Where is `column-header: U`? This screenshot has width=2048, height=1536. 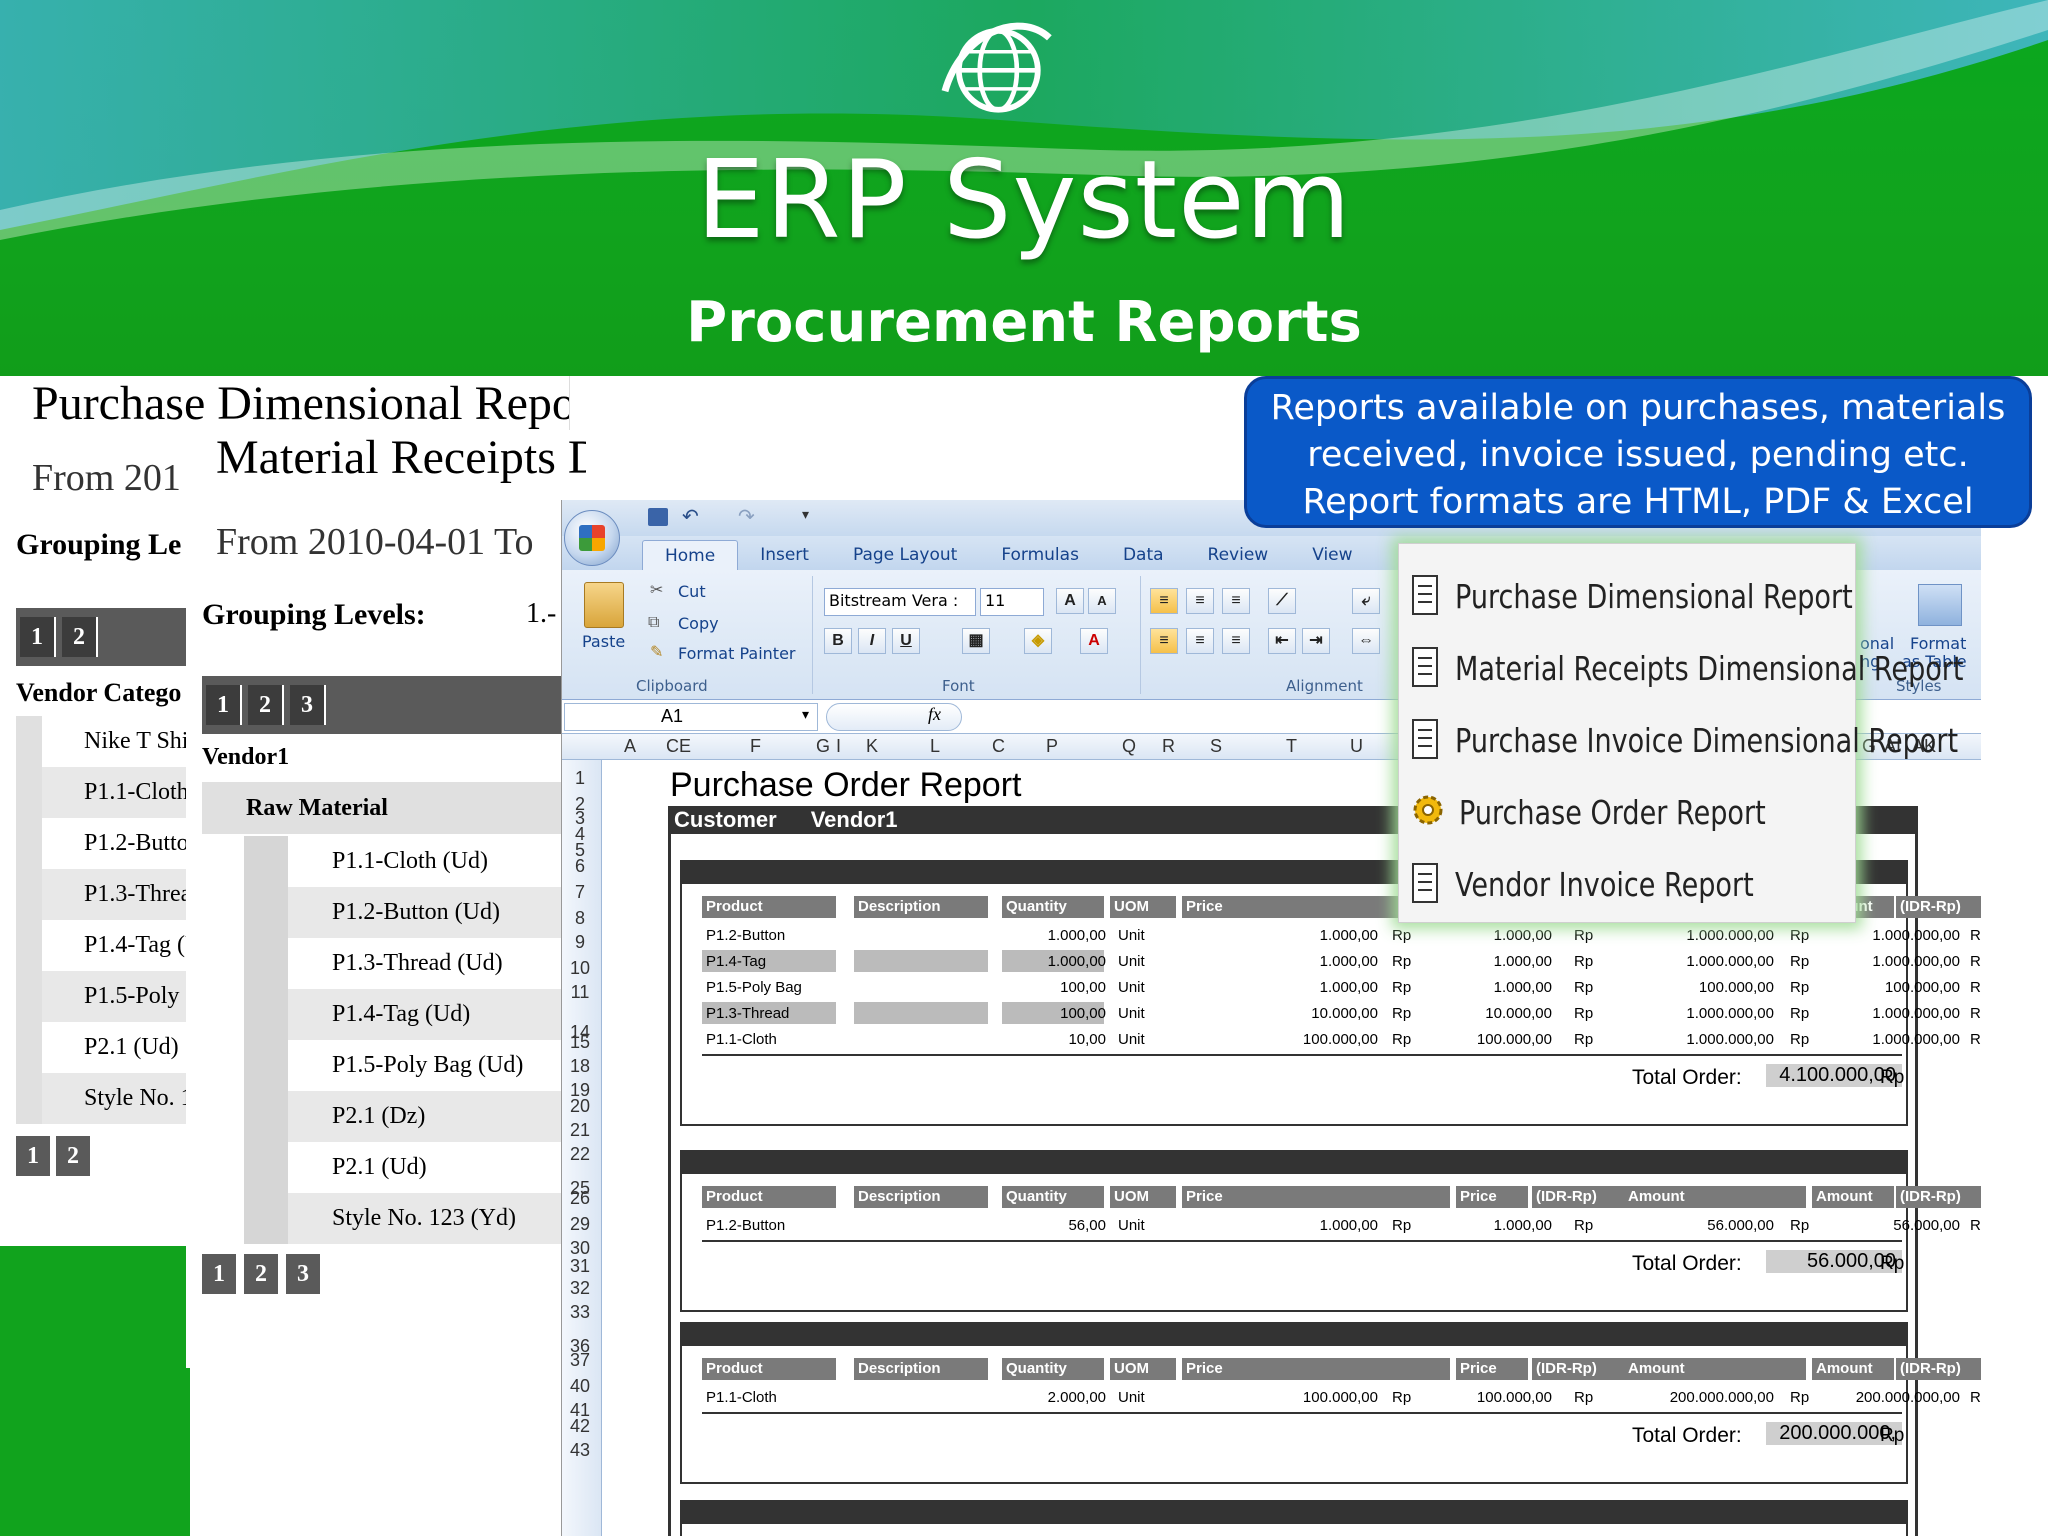 column-header: U is located at coordinates (1356, 746).